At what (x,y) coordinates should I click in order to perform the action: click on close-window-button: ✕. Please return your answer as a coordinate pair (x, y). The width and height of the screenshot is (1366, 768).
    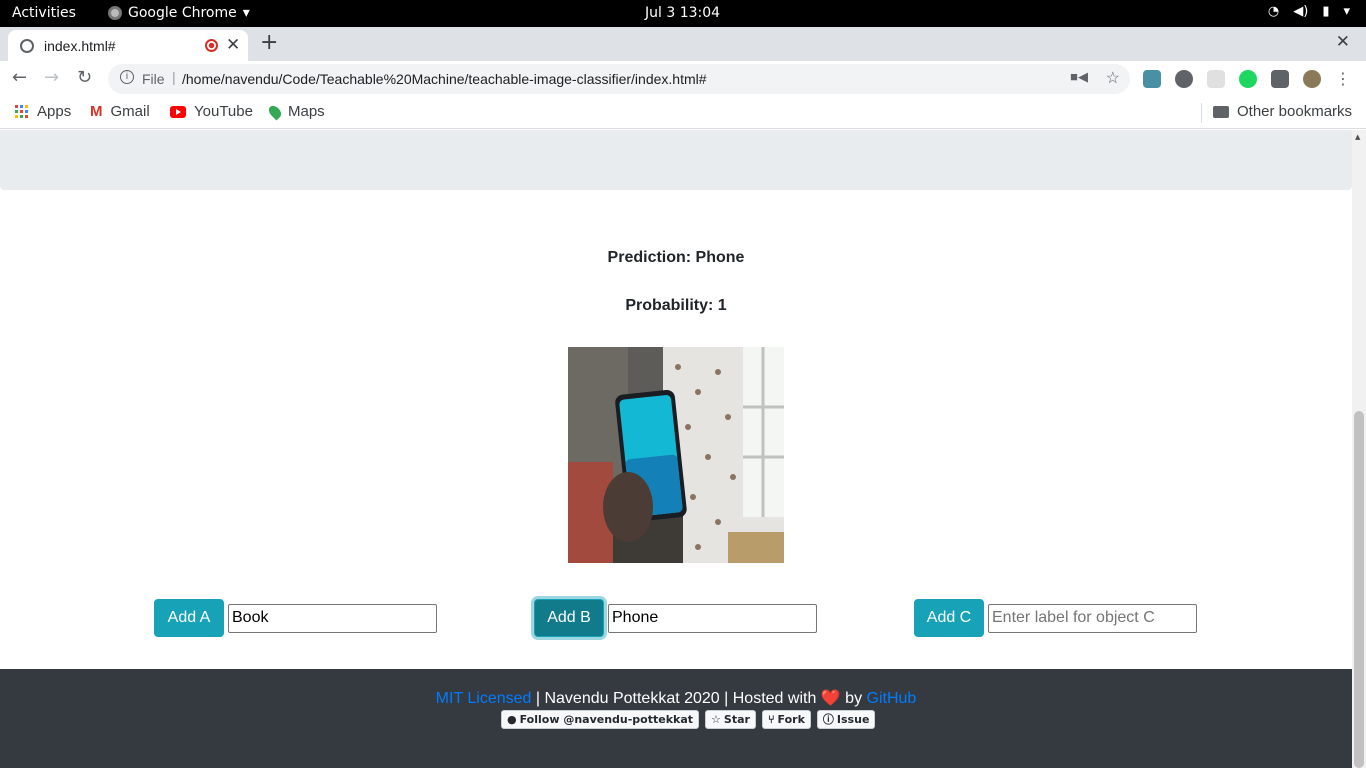
    Looking at the image, I should click on (1343, 42).